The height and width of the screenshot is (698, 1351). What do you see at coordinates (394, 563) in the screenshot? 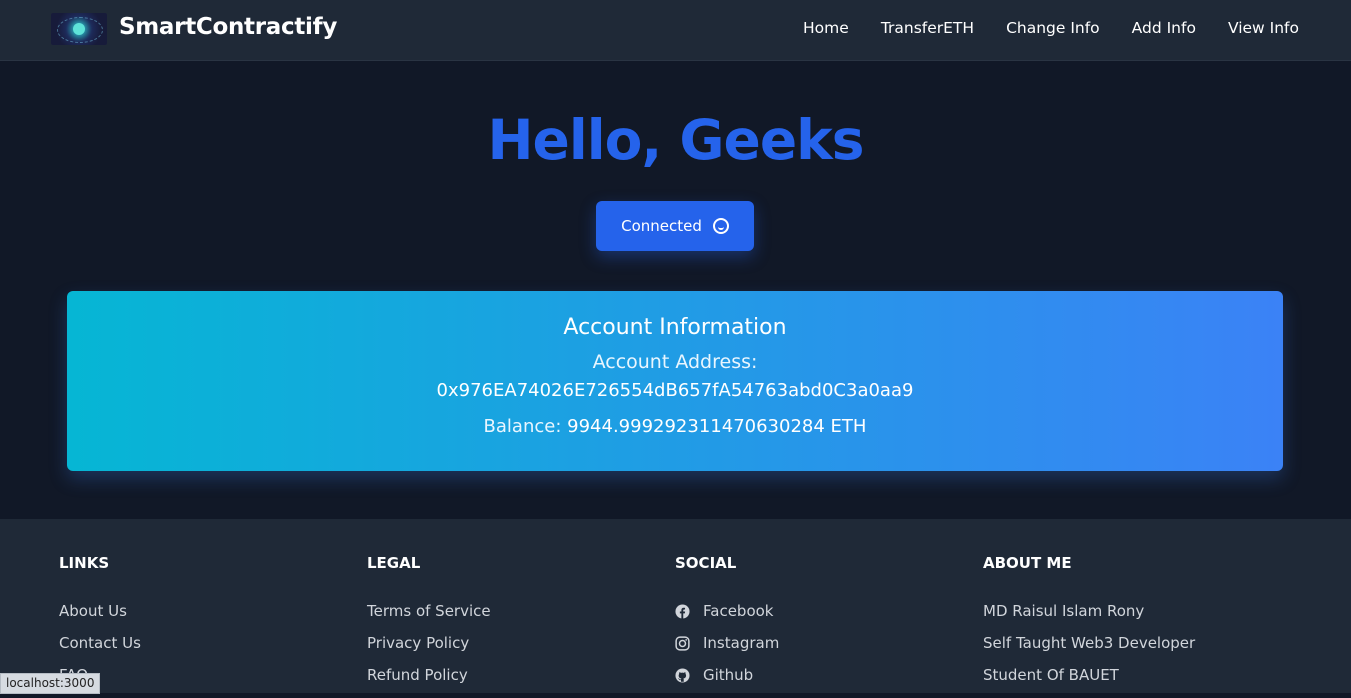
I see `footer-legal-heading: LEGAL` at bounding box center [394, 563].